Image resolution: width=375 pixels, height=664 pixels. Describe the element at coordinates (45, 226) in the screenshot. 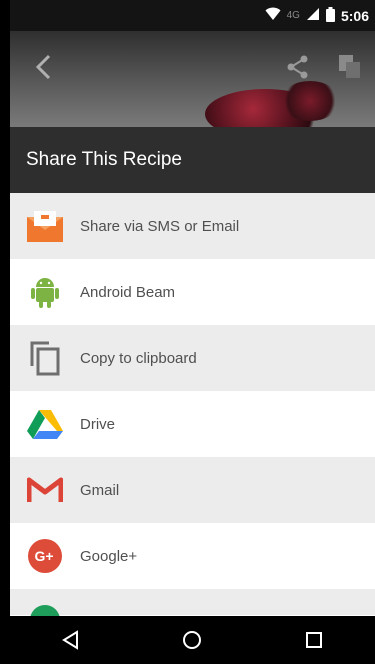

I see `sms-email-icon` at that location.